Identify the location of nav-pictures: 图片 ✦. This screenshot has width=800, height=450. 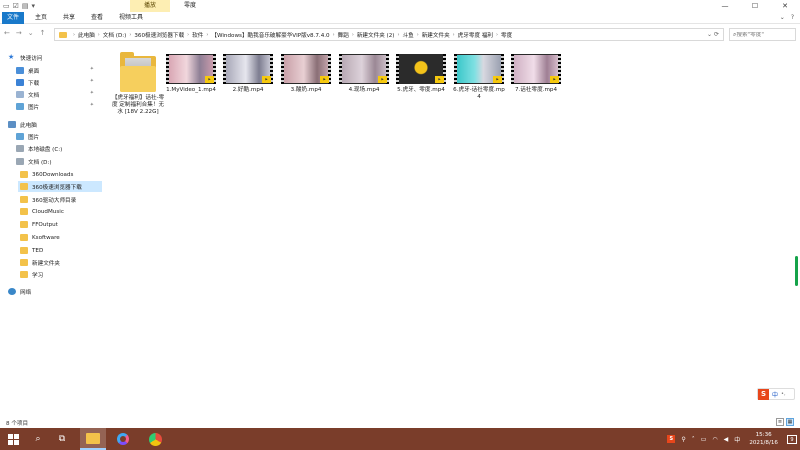
(59, 106).